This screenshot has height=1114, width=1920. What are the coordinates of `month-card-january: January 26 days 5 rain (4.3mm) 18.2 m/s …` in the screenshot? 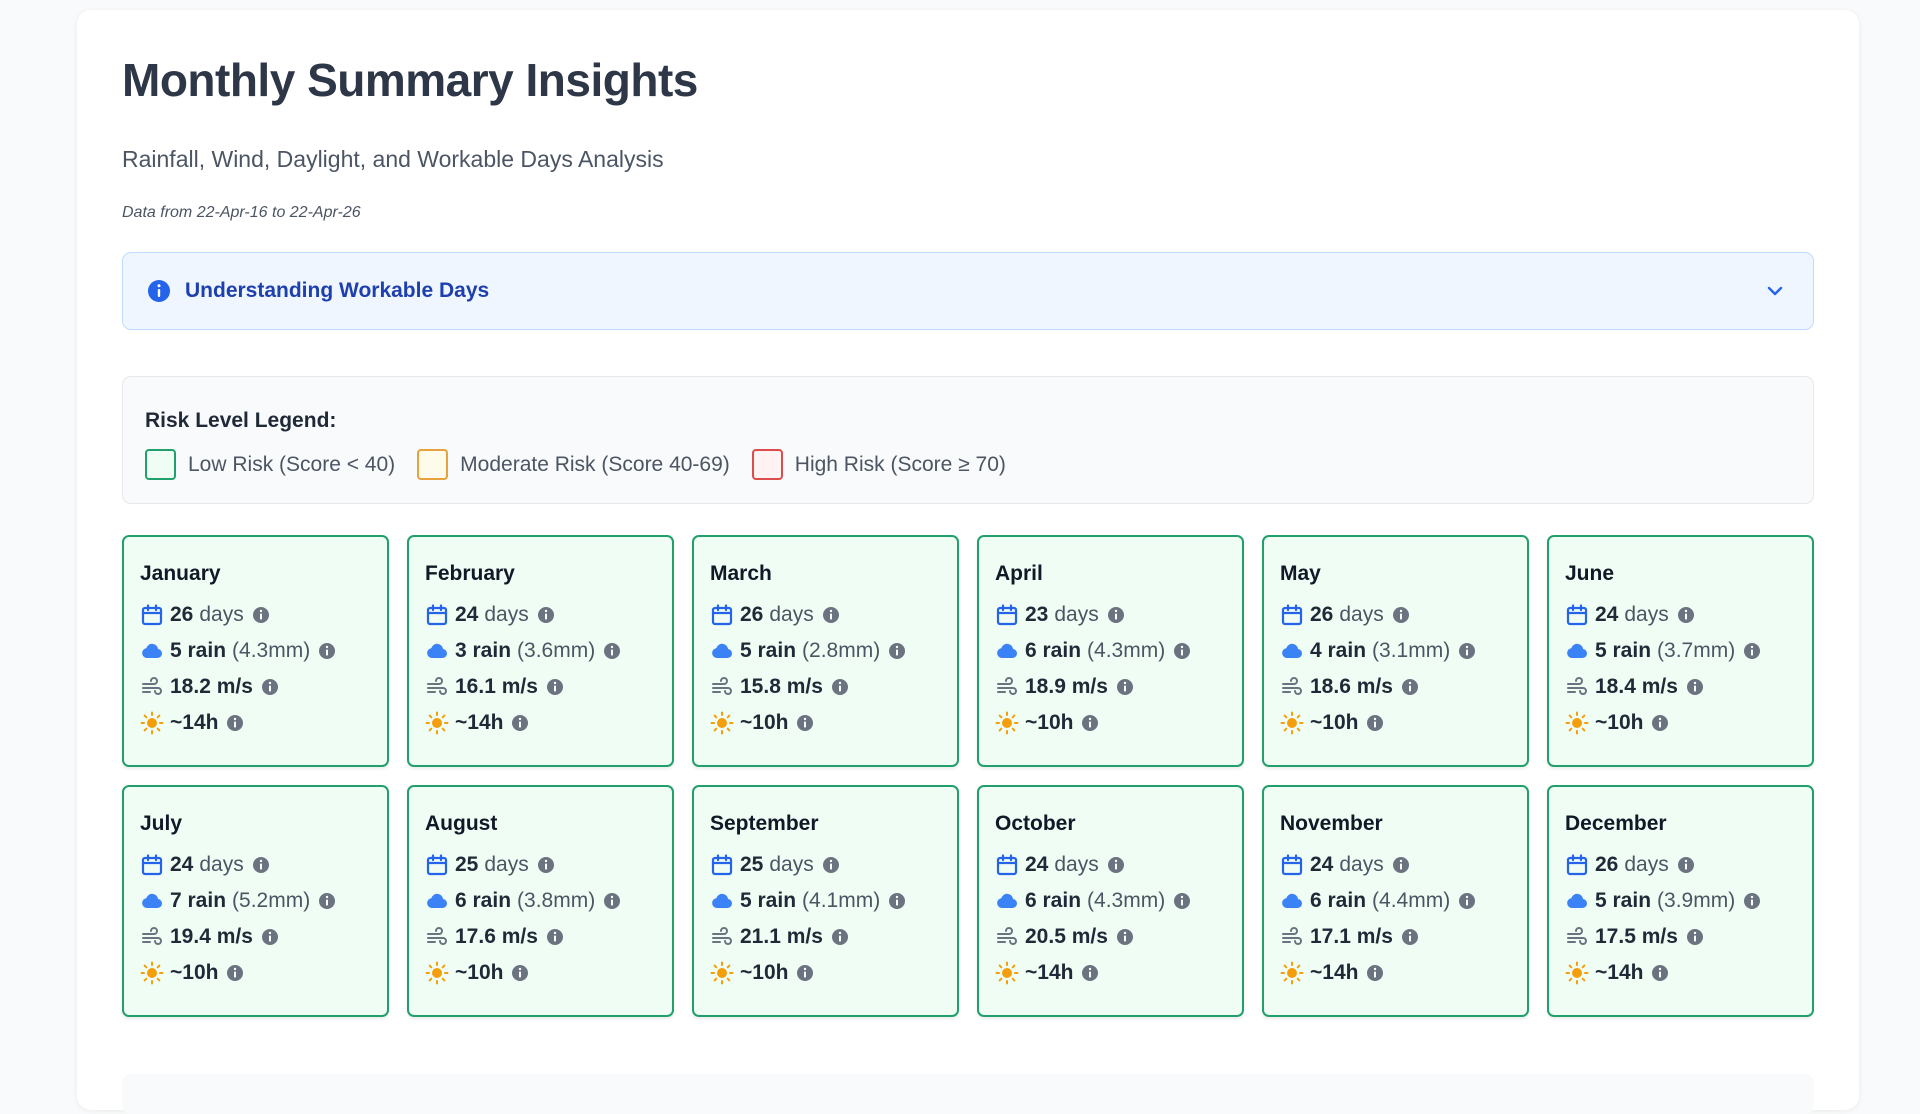 It's located at (255, 651).